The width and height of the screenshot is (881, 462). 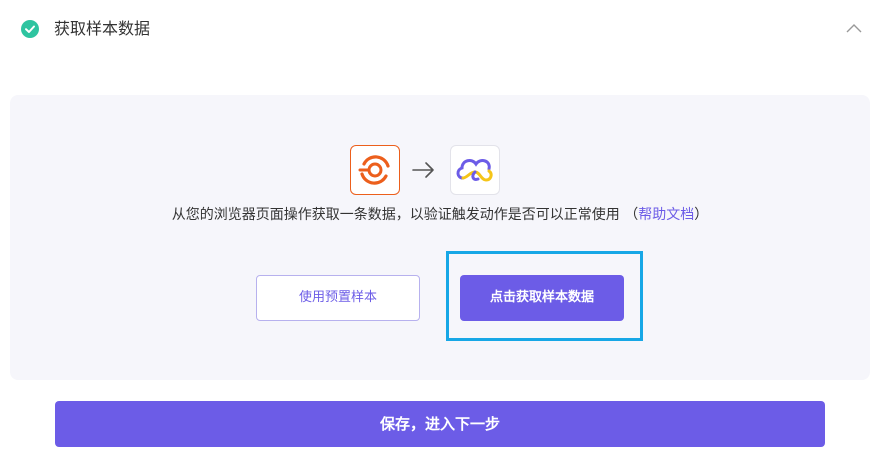 I want to click on help-docs-link: 帮助文档, so click(x=666, y=215).